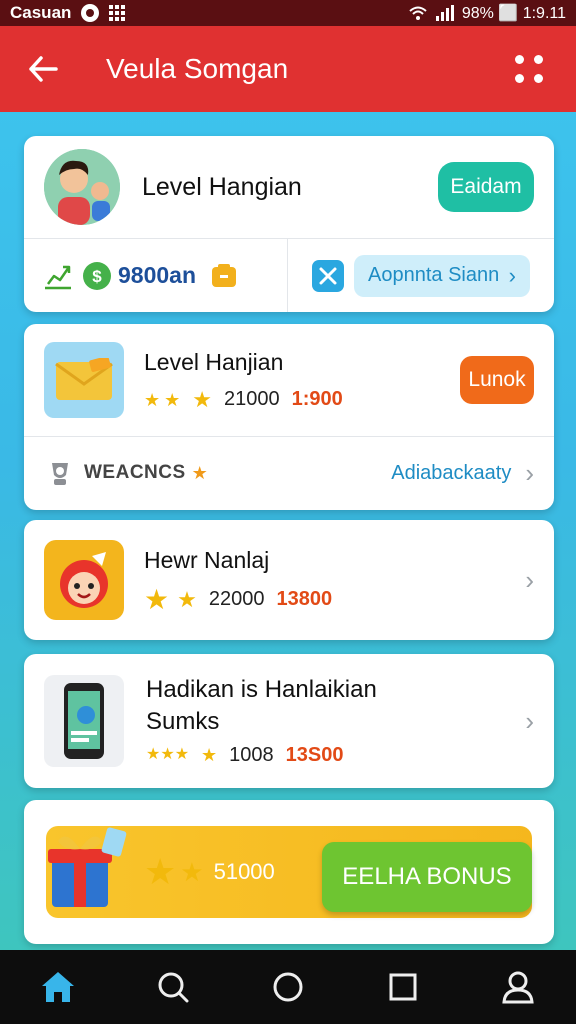 This screenshot has height=1024, width=576. Describe the element at coordinates (157, 275) in the screenshot. I see `card1-amount: 9800an` at that location.